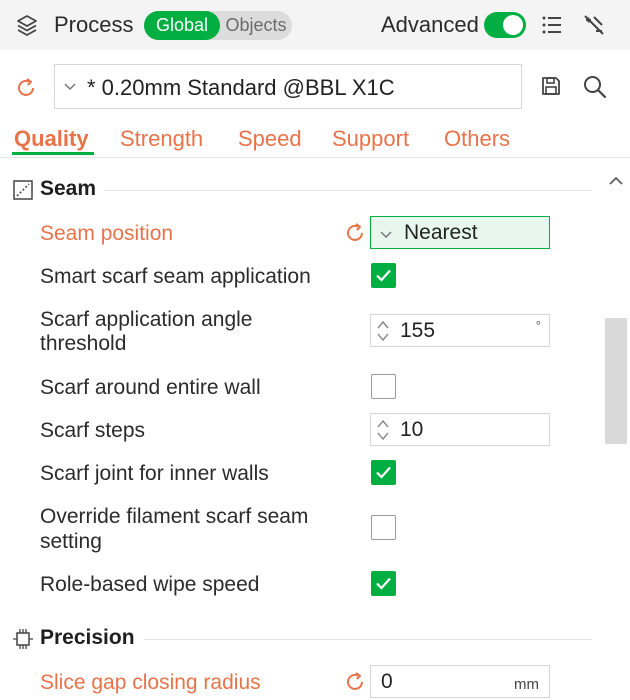 Image resolution: width=630 pixels, height=700 pixels. I want to click on scarf-inner-walls-label: Scarf joint for inner walls, so click(154, 473).